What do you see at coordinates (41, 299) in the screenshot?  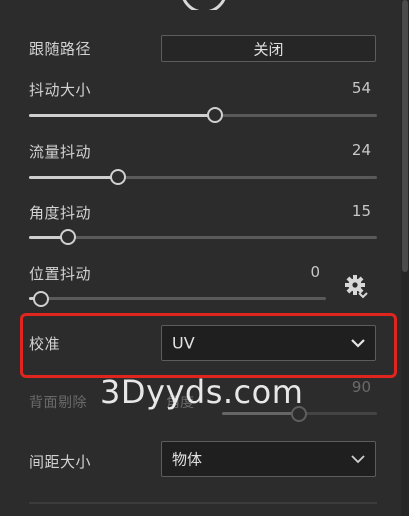 I see `position-jitter-thumb` at bounding box center [41, 299].